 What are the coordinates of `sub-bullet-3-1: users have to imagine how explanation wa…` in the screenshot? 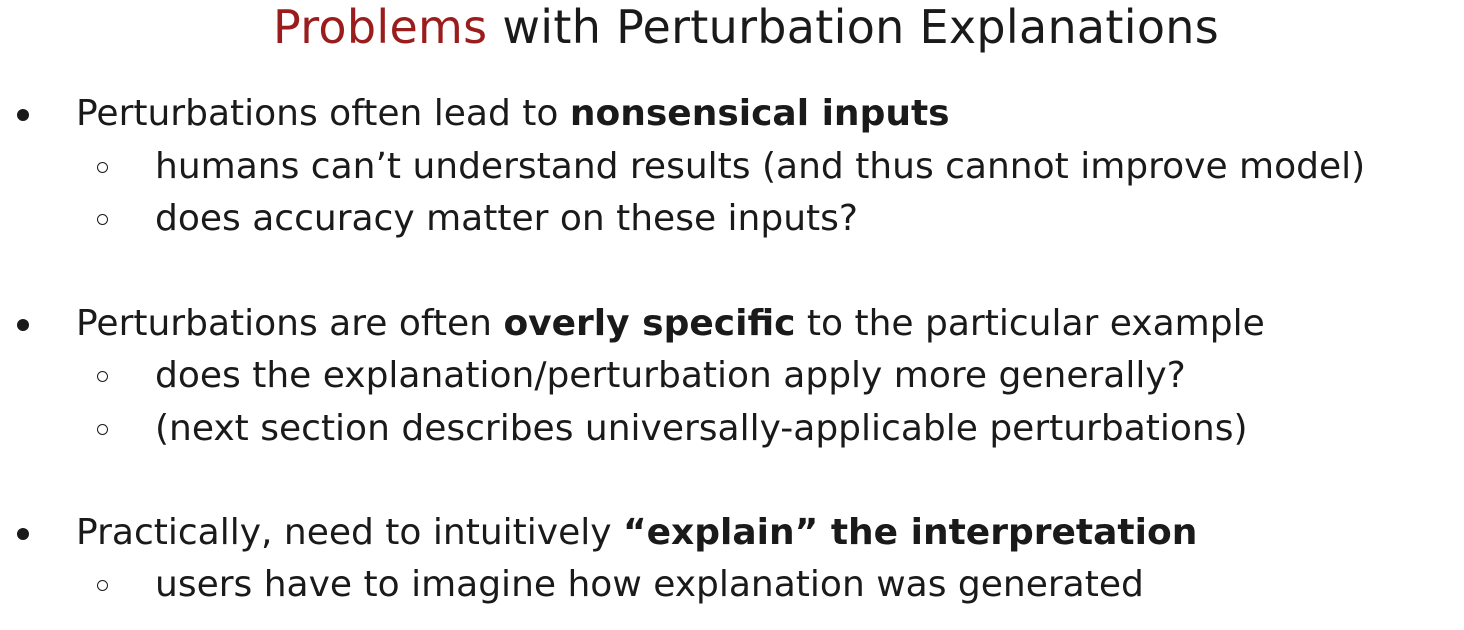 It's located at (732, 585).